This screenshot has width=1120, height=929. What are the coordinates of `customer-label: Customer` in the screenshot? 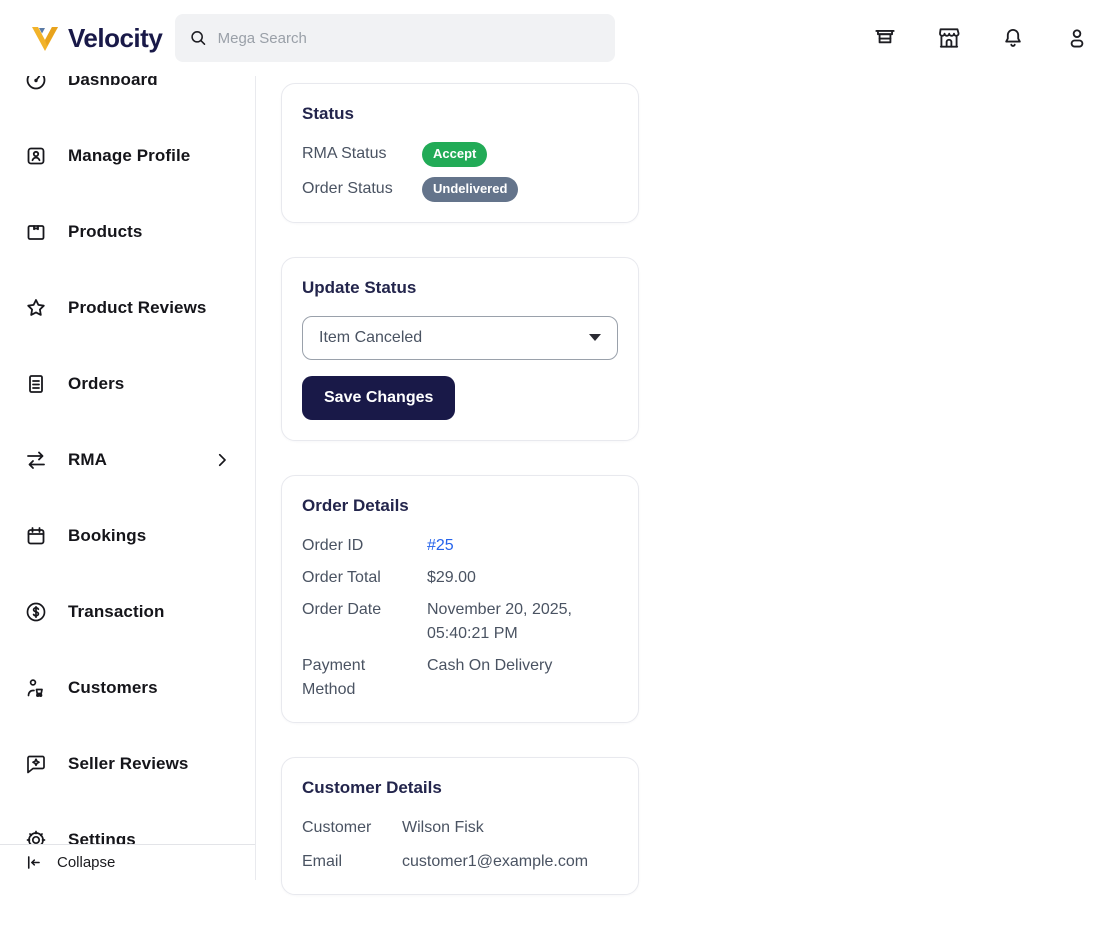 It's located at (352, 828).